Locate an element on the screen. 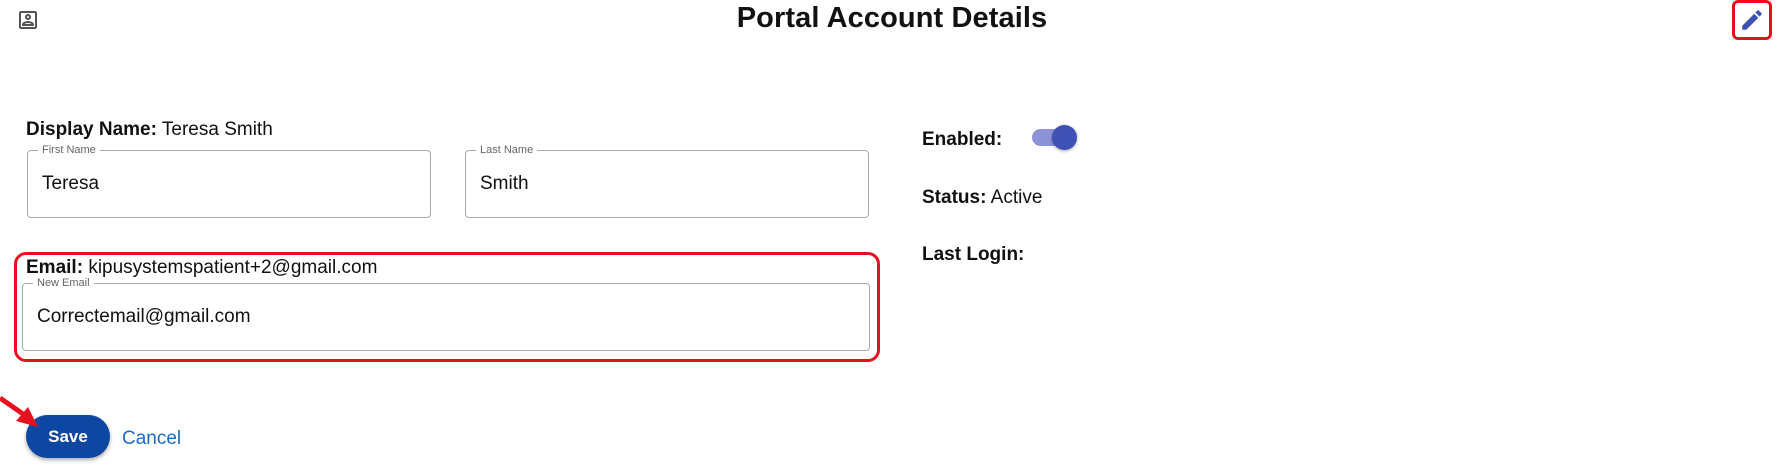  enabled-label: Enabled: is located at coordinates (962, 139).